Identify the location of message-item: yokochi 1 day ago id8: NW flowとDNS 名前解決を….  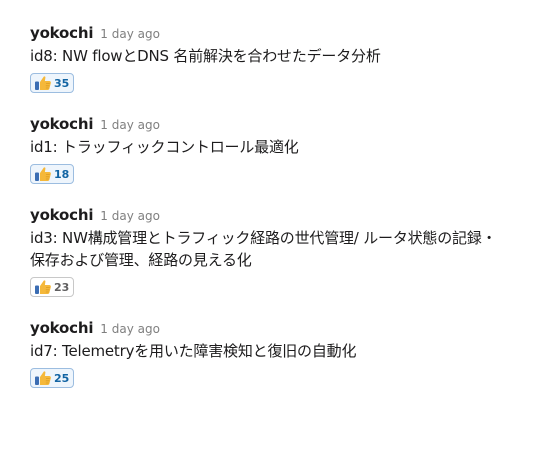
(284, 59).